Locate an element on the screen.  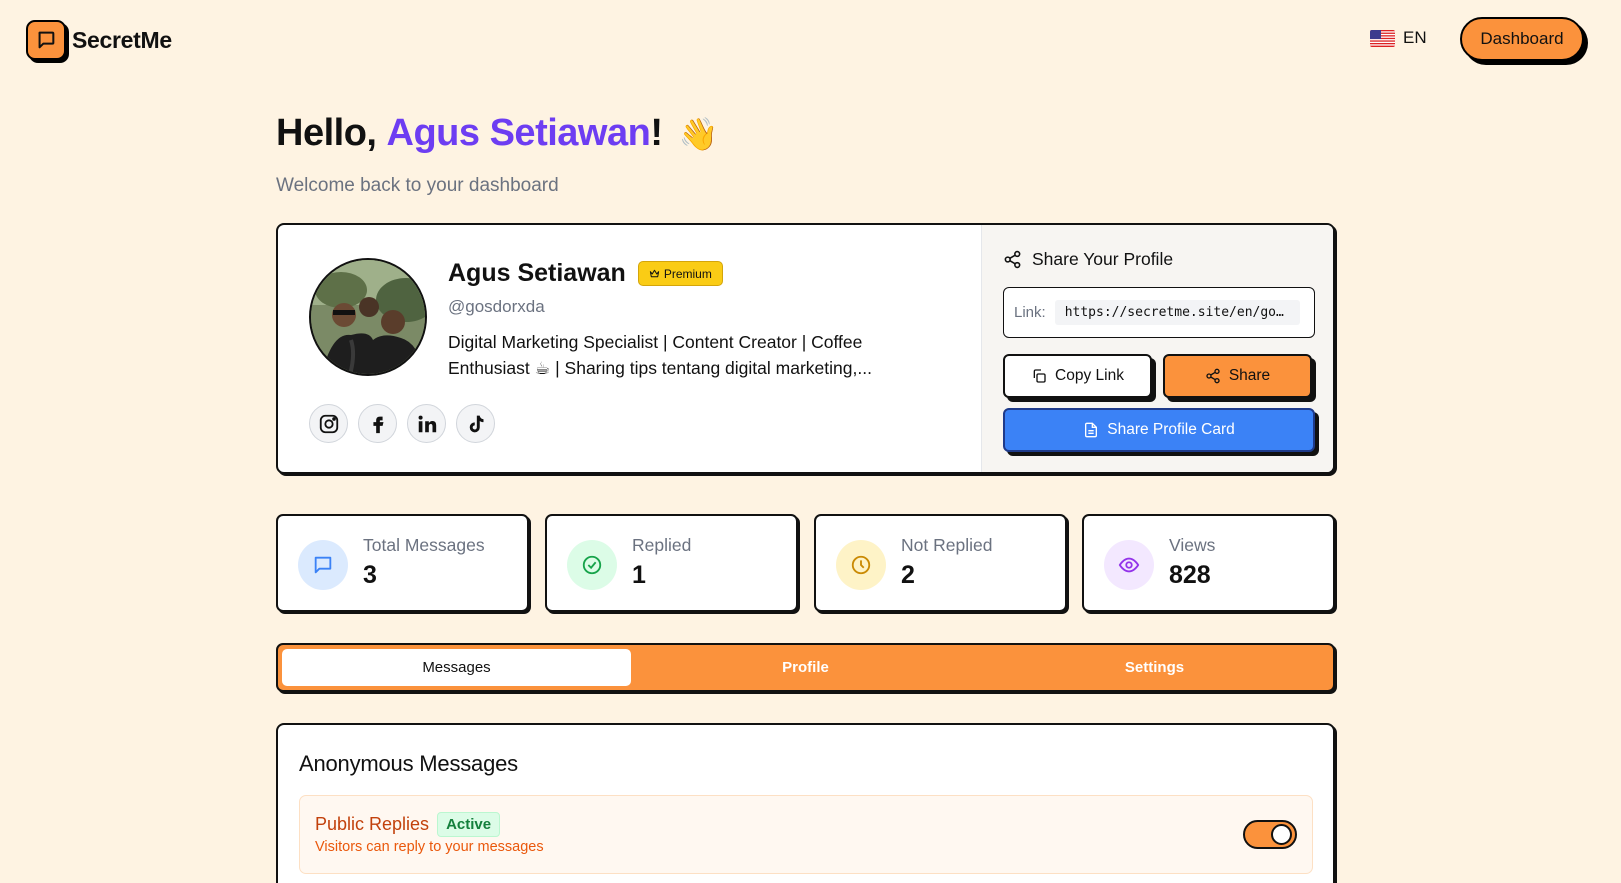
brand-name: SecretMe is located at coordinates (122, 39).